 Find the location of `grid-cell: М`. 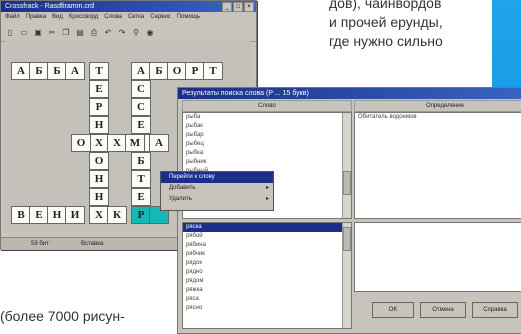

grid-cell: М is located at coordinates (135, 143).